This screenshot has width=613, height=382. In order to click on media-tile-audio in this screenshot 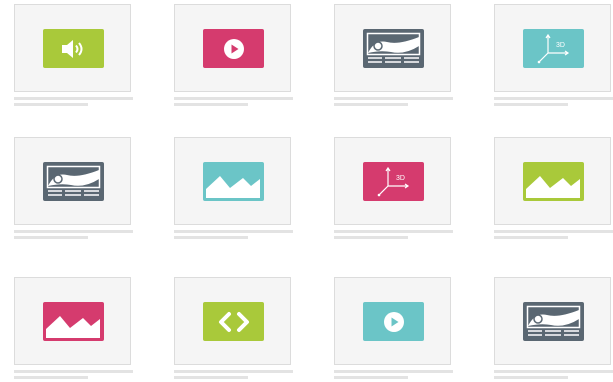, I will do `click(73, 56)`.